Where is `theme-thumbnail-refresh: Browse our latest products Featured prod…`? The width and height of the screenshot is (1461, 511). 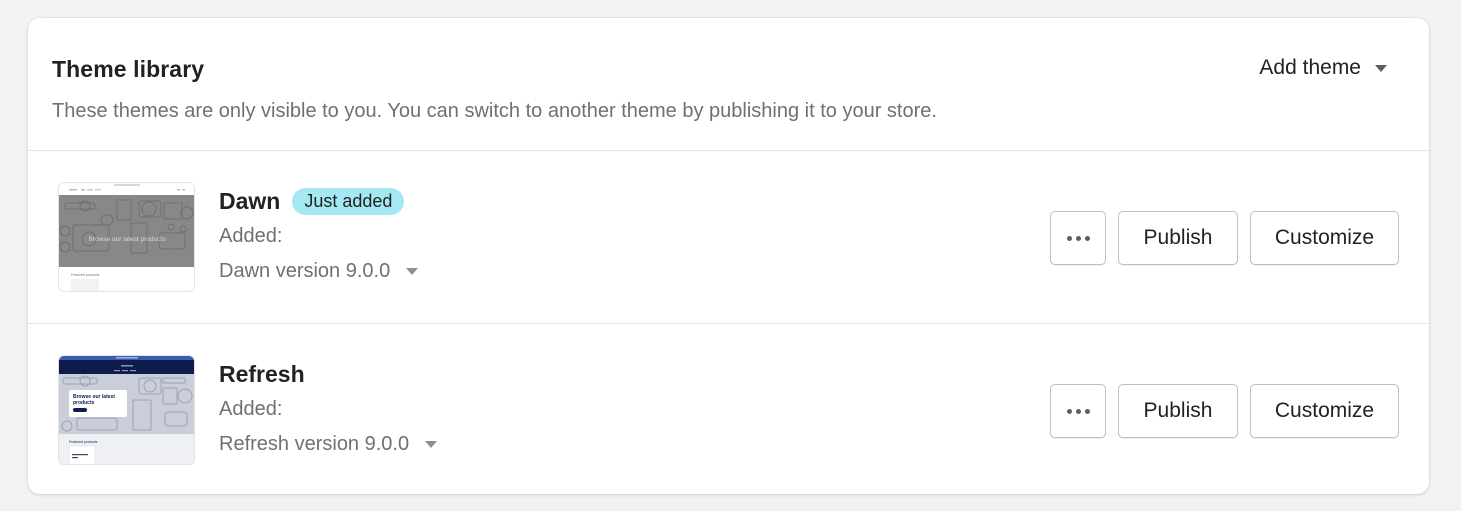 theme-thumbnail-refresh: Browse our latest products Featured prod… is located at coordinates (126, 410).